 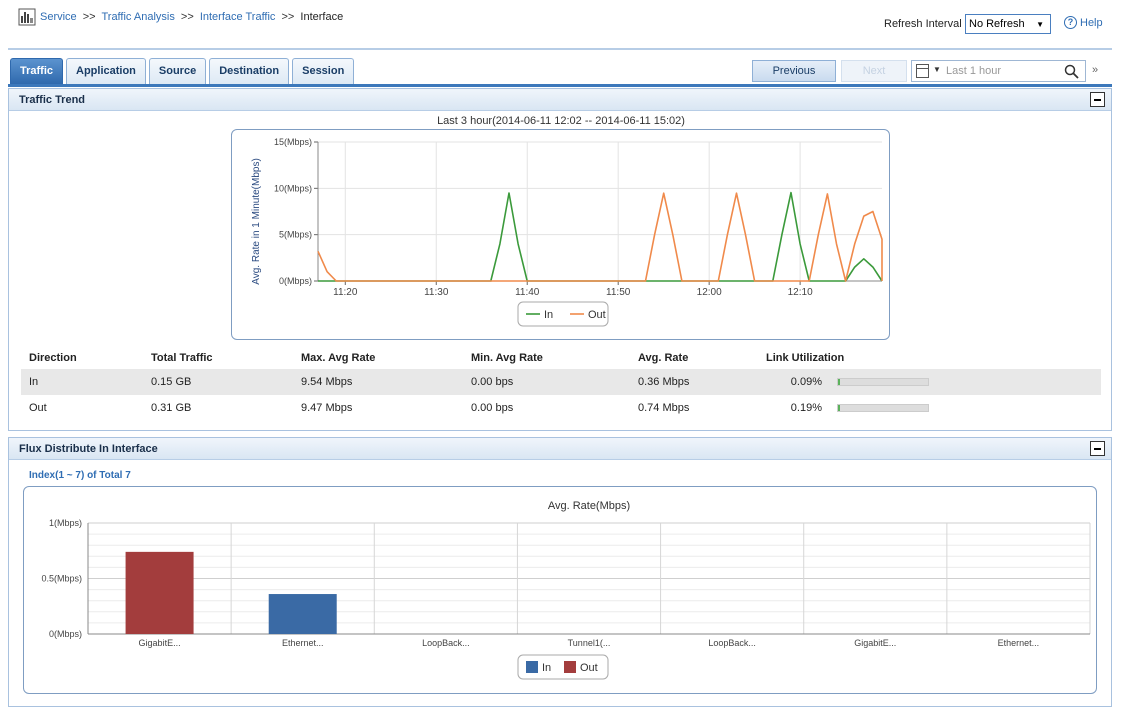 What do you see at coordinates (436, 292) in the screenshot?
I see `x-tick-label: 11:30` at bounding box center [436, 292].